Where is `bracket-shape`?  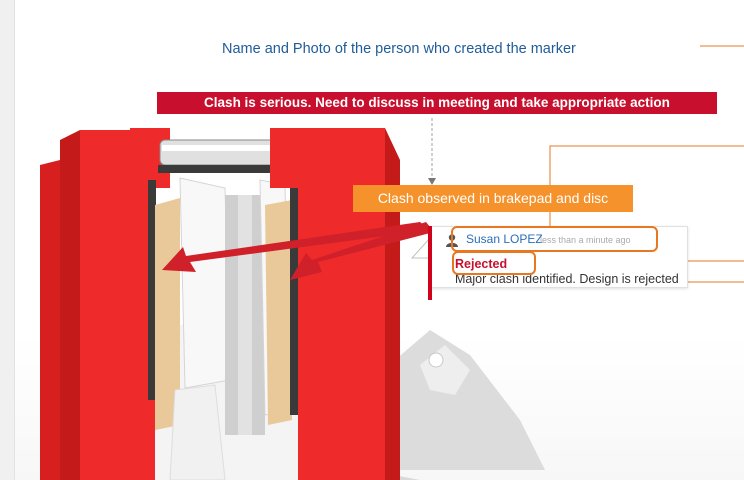 bracket-shape is located at coordinates (470, 400).